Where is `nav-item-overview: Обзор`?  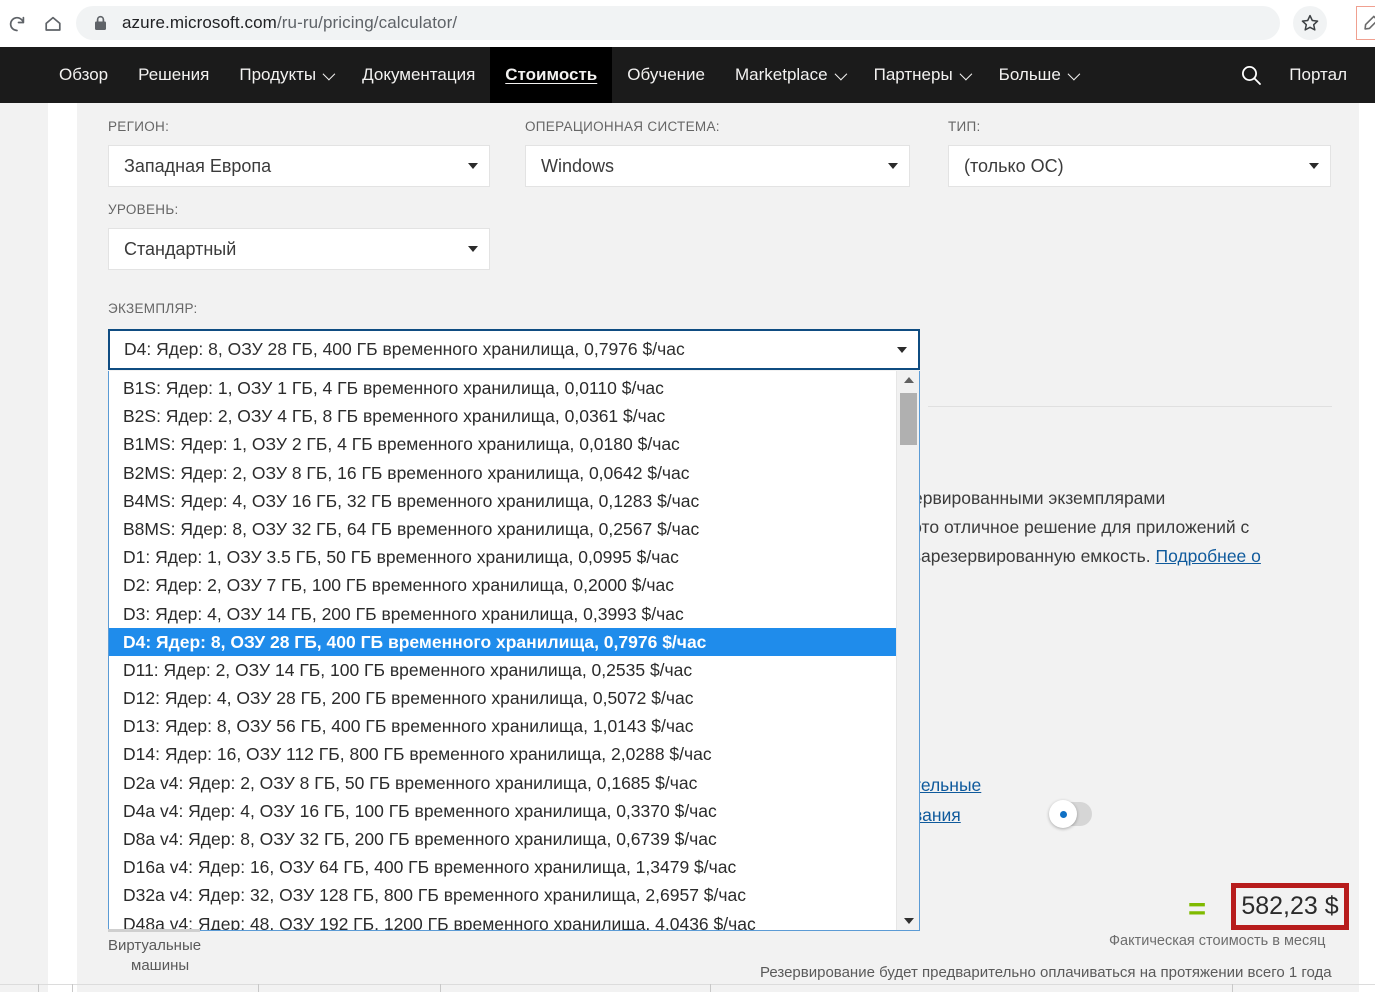
nav-item-overview: Обзор is located at coordinates (83, 75).